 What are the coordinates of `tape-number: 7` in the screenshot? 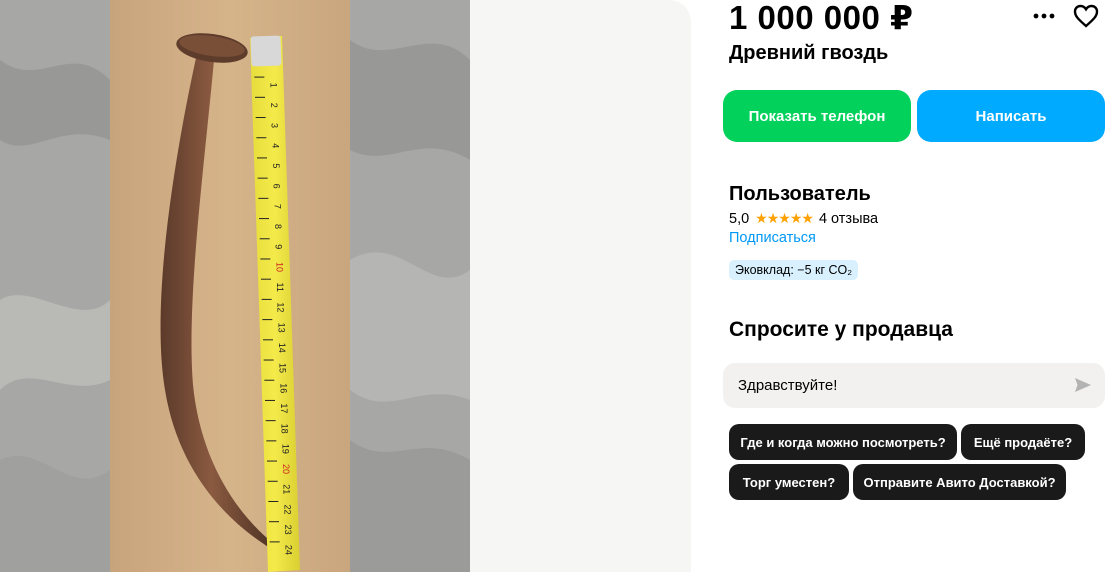 It's located at (277, 206).